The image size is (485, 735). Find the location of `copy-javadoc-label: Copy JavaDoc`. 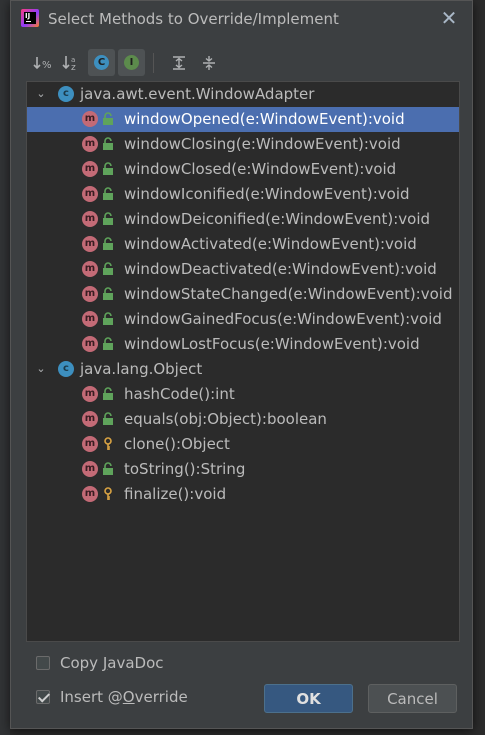

copy-javadoc-label: Copy JavaDoc is located at coordinates (112, 663).